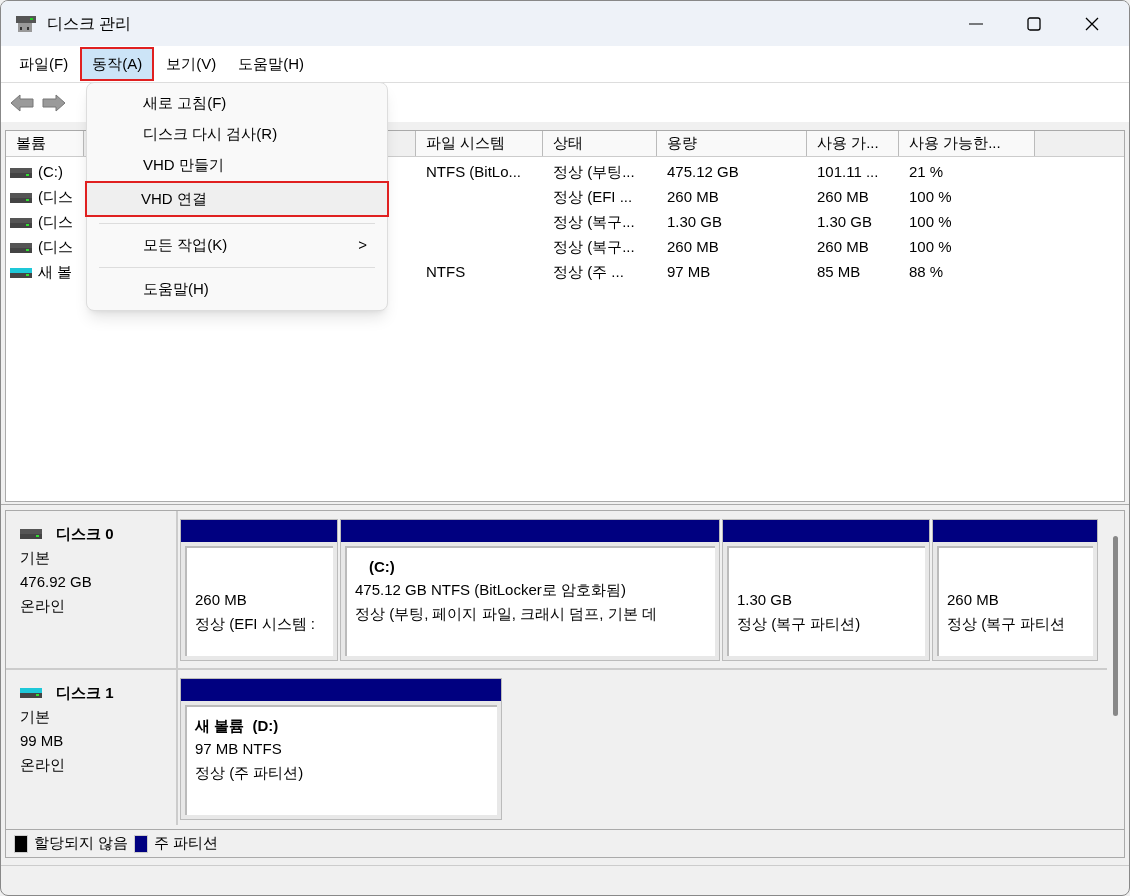  Describe the element at coordinates (765, 600) in the screenshot. I see `partition-info: 1.30 GB` at that location.